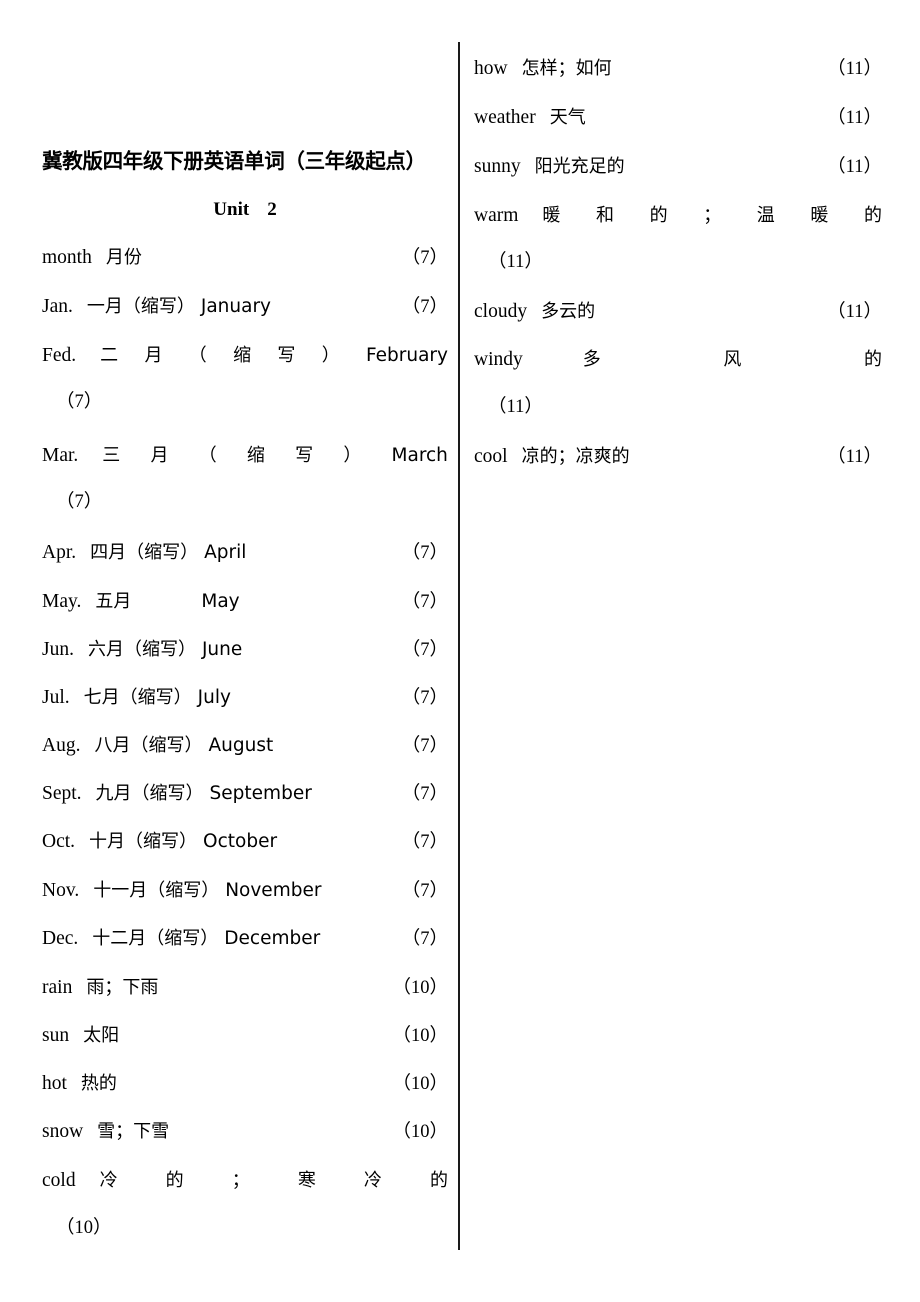  What do you see at coordinates (54, 1083) in the screenshot?
I see `entry-term: hot` at bounding box center [54, 1083].